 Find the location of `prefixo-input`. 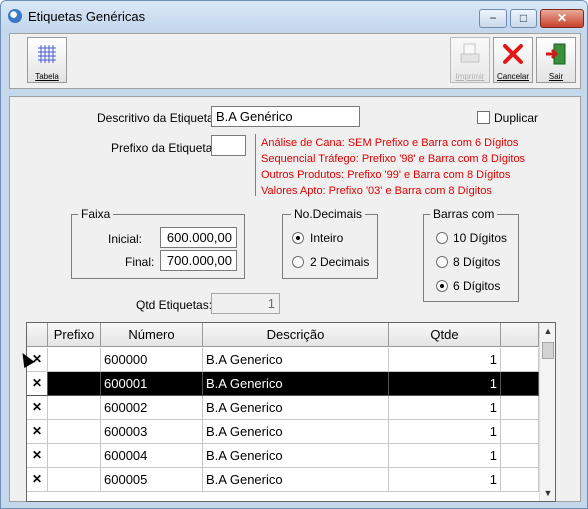

prefixo-input is located at coordinates (228, 145).